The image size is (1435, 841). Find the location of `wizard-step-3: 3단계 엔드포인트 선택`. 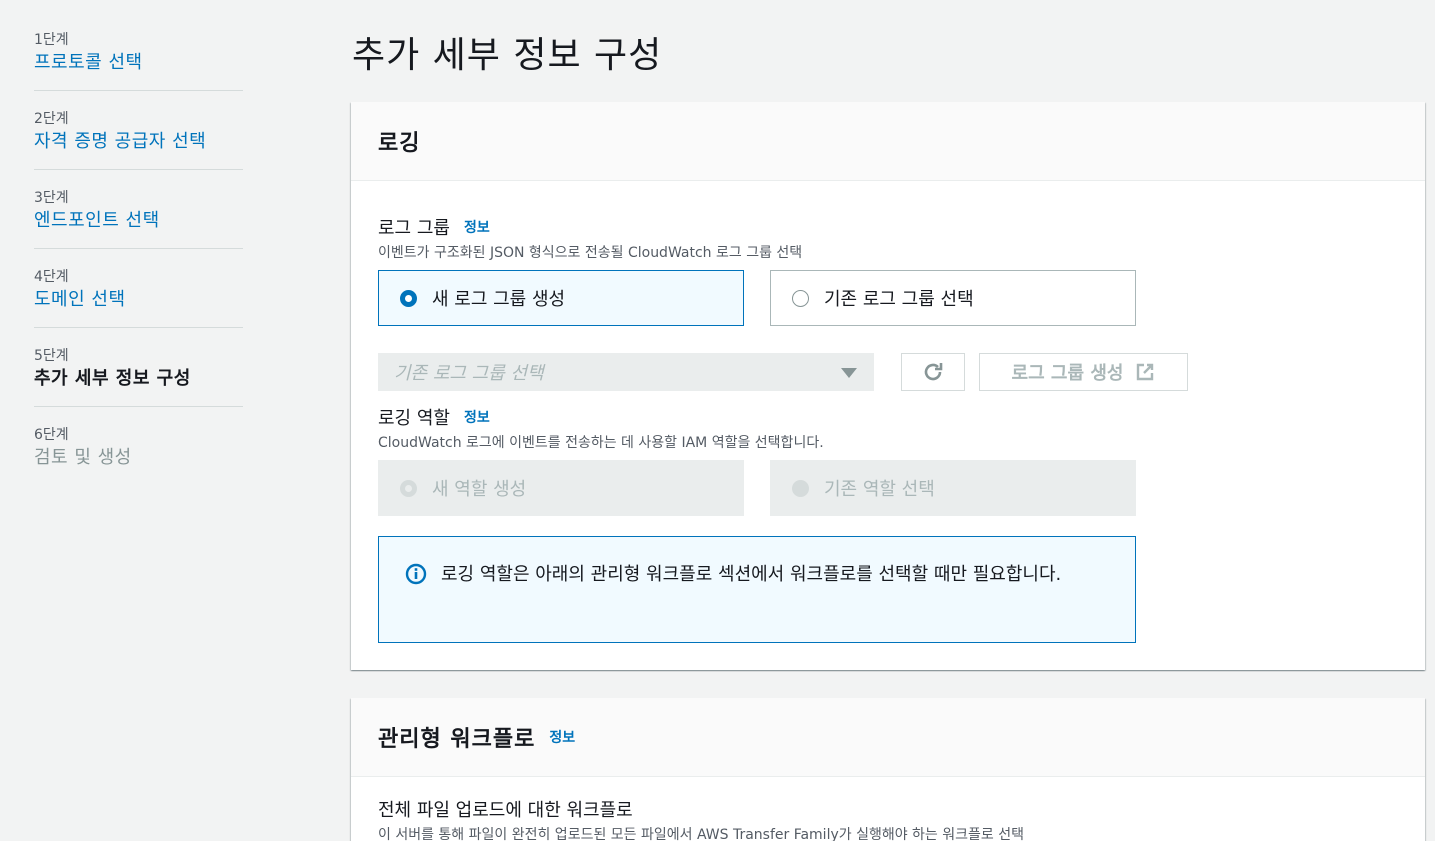

wizard-step-3: 3단계 엔드포인트 선택 is located at coordinates (138, 218).